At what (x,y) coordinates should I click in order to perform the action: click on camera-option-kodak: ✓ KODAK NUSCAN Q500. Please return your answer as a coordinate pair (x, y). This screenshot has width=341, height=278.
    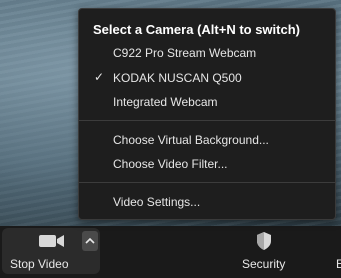
    Looking at the image, I should click on (207, 78).